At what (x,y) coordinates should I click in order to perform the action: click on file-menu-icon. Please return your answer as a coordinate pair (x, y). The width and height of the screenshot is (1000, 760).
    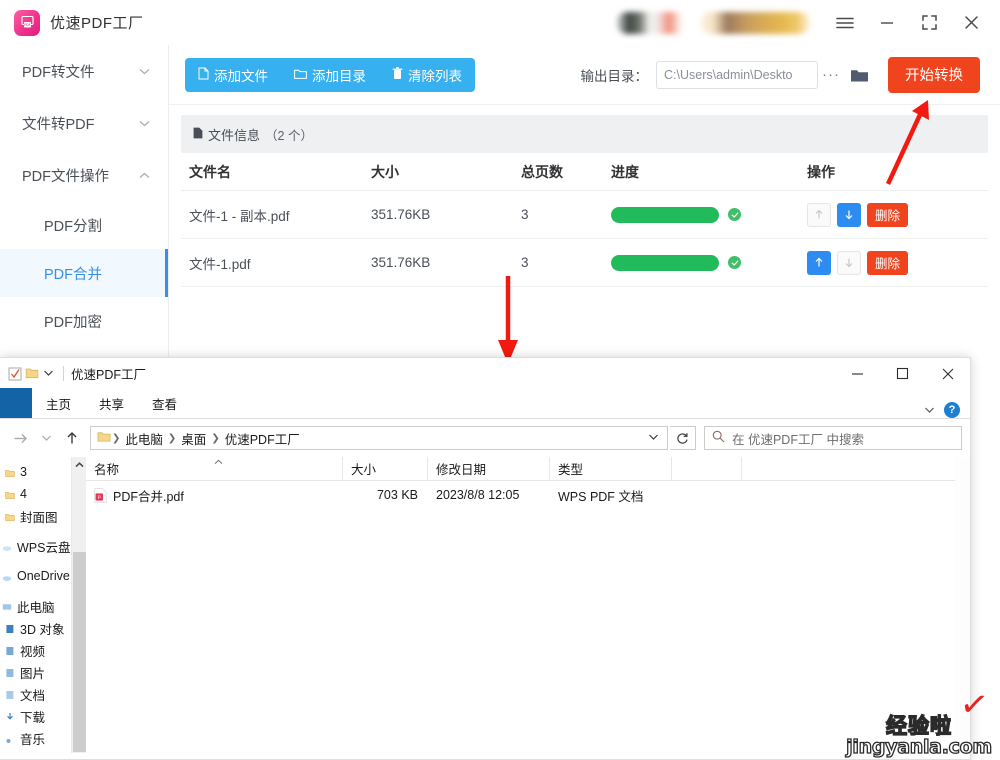
    Looking at the image, I should click on (16, 403).